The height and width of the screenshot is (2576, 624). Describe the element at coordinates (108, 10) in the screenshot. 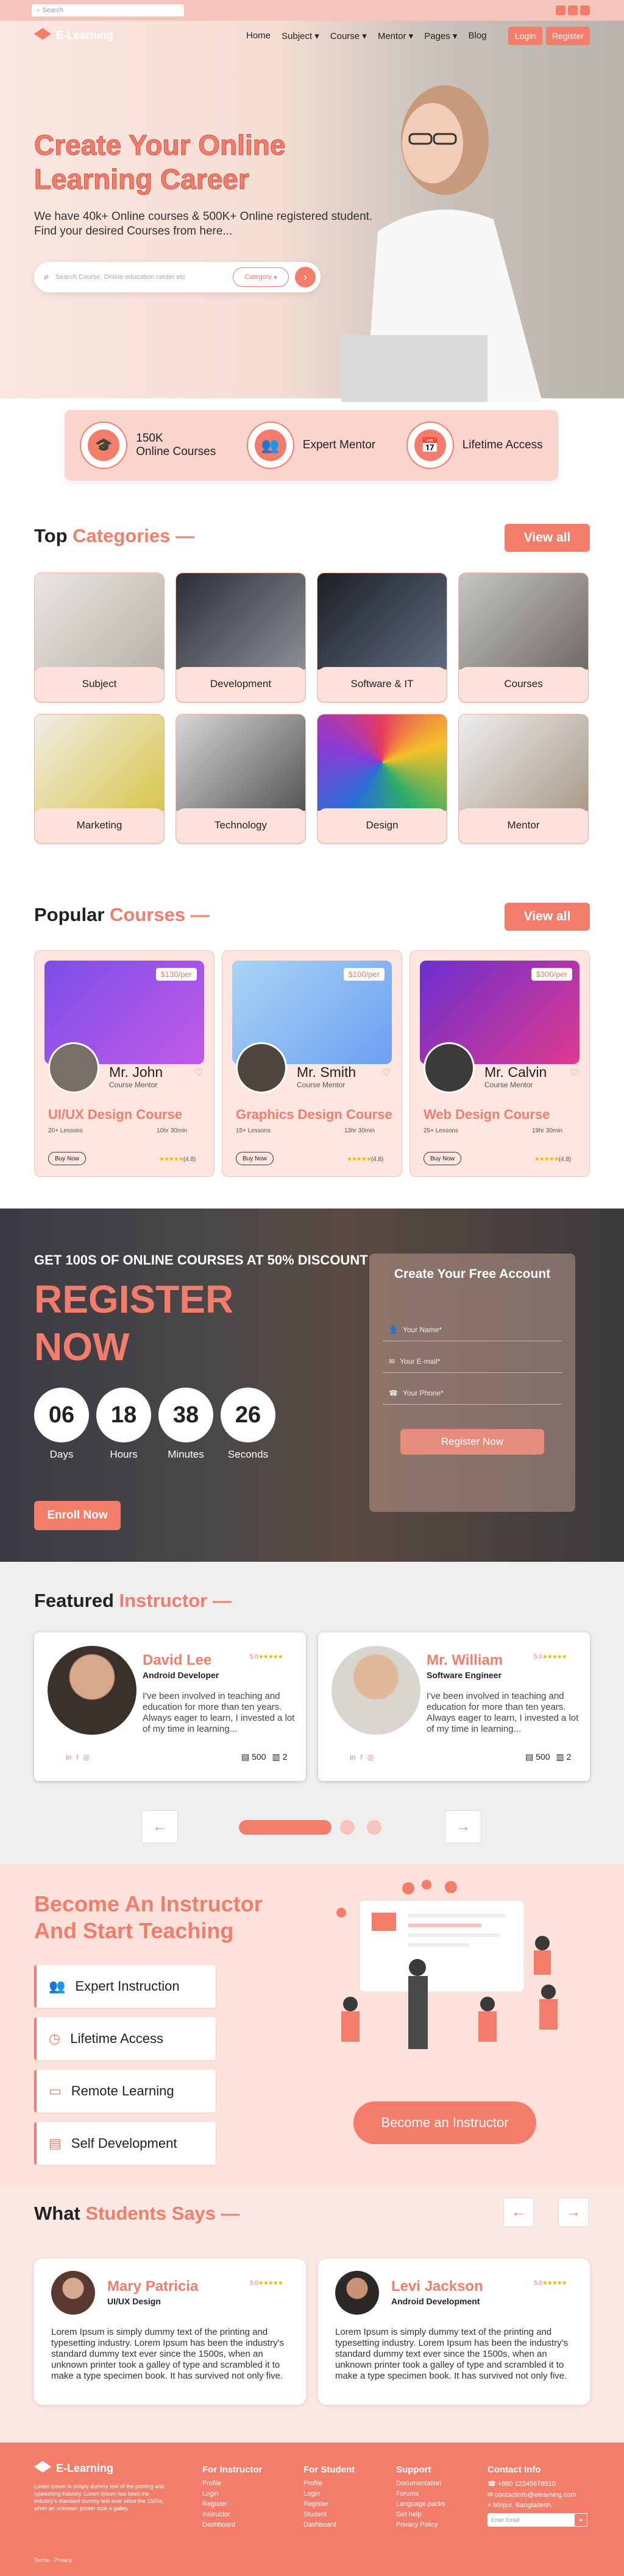

I see `top-search-input: ⌕ Search` at that location.